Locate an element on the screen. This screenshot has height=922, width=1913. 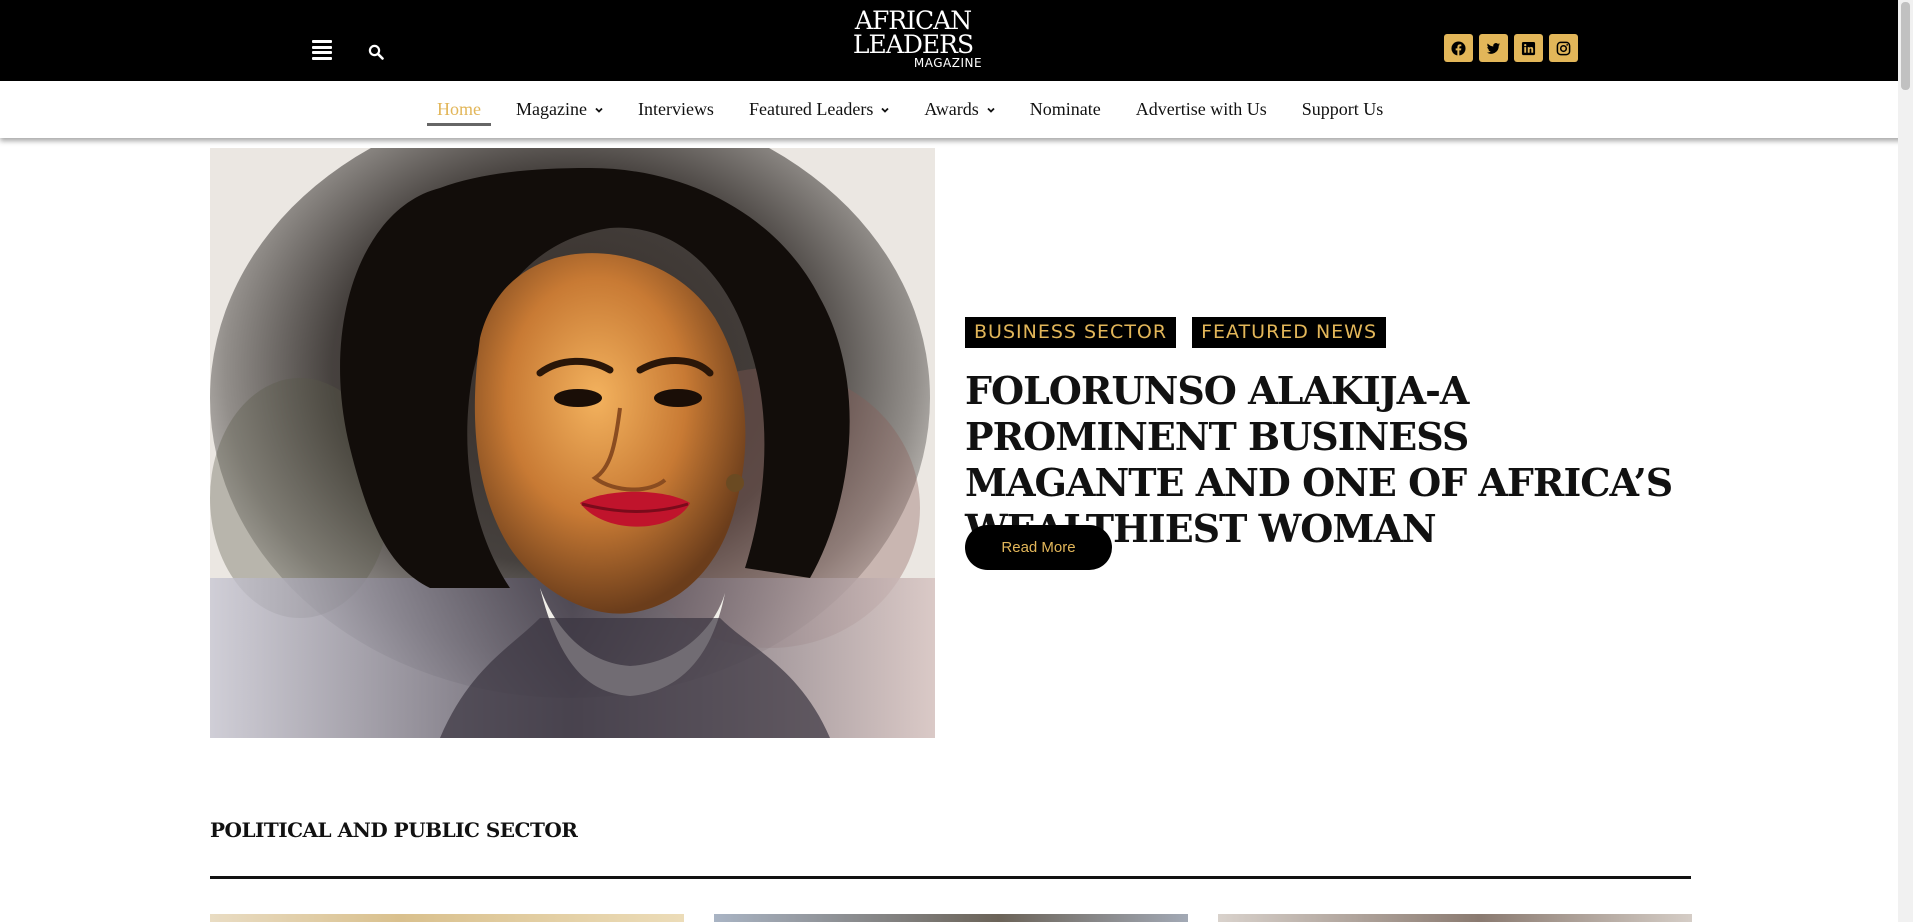
nav-item-magazine: Magazine is located at coordinates (559, 109).